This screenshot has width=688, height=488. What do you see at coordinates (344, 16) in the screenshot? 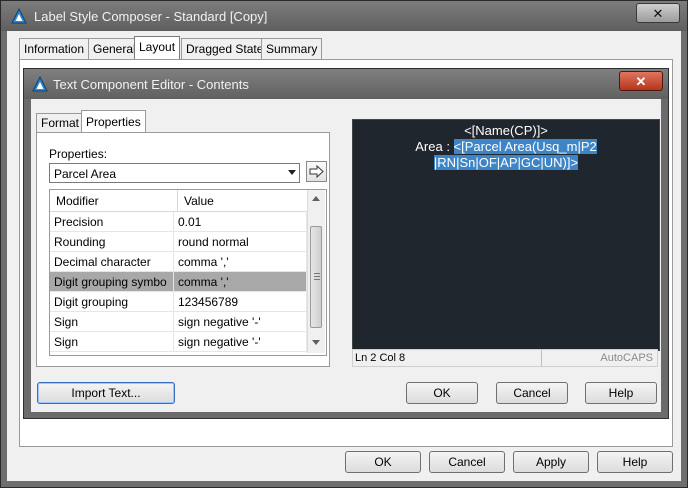
I see `window-titlebar: Label Style Composer - Standard [Copy] ✕` at bounding box center [344, 16].